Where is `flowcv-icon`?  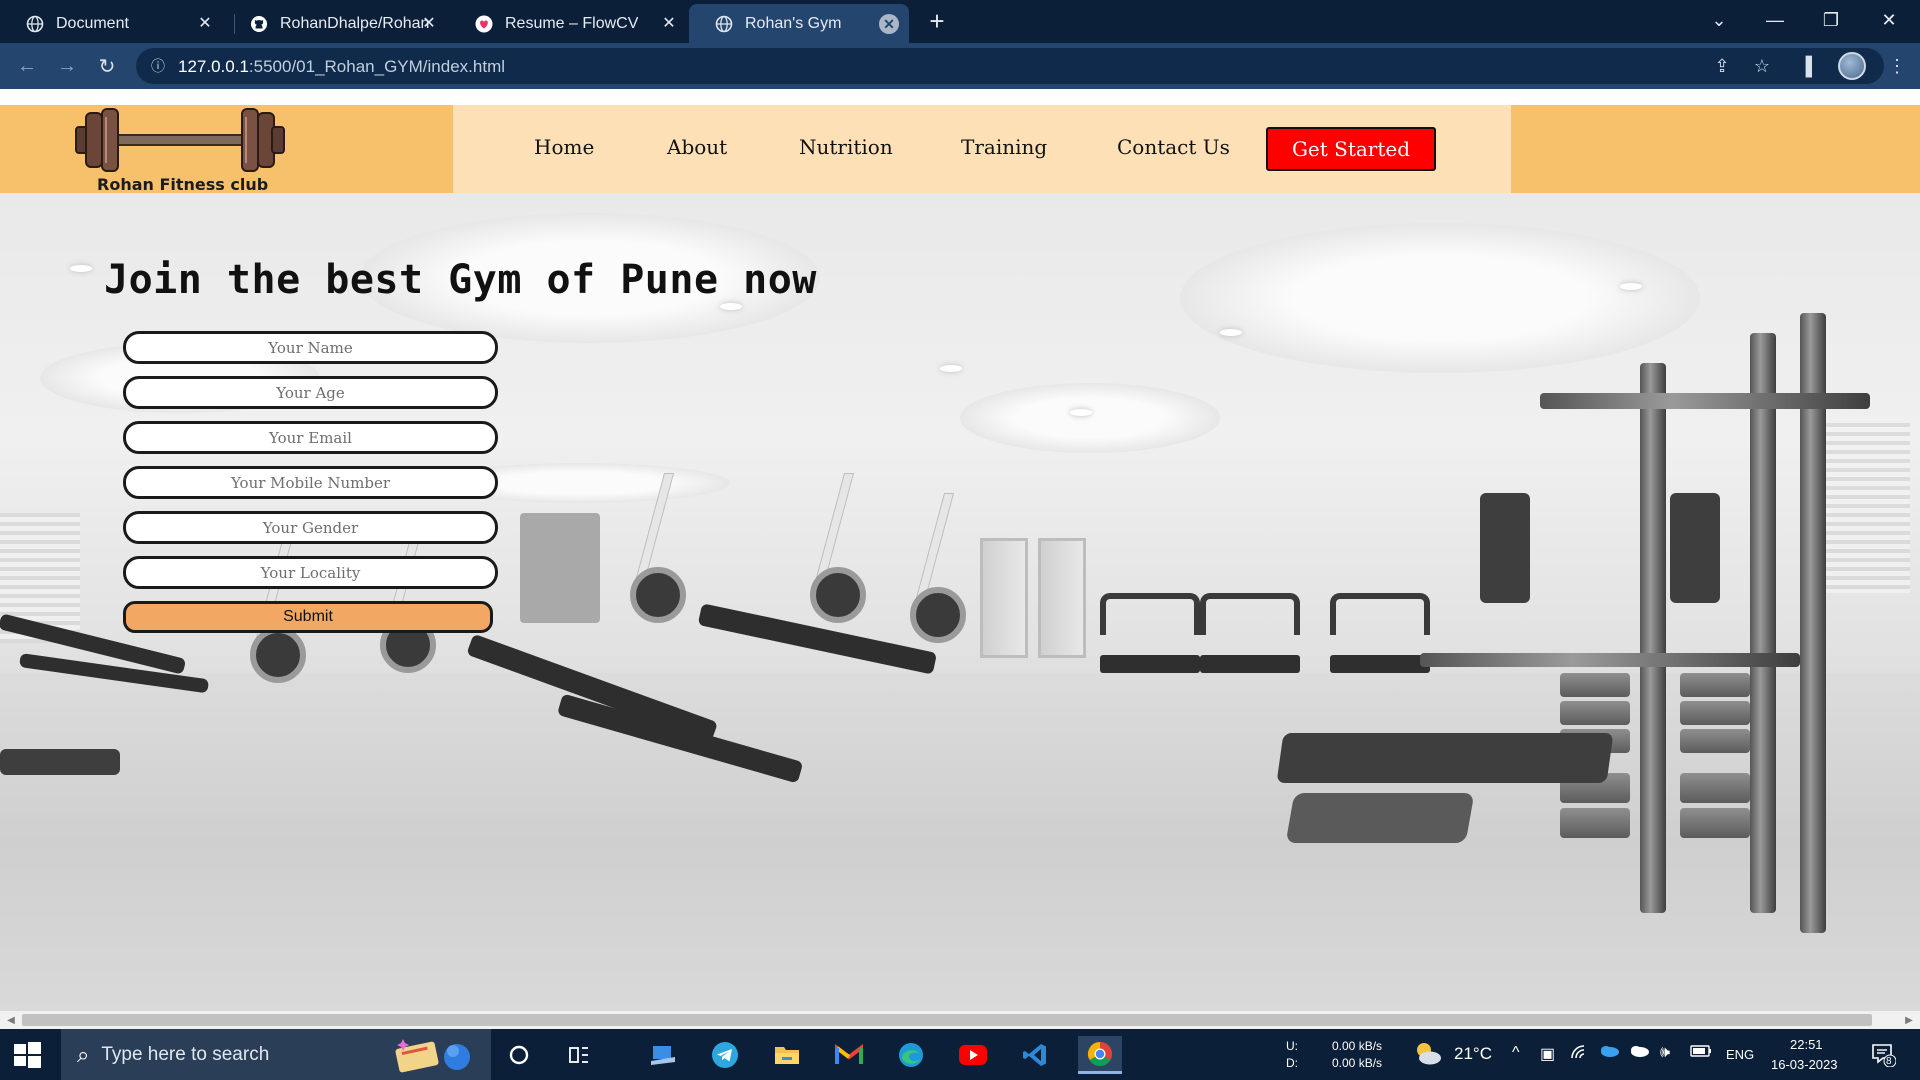 flowcv-icon is located at coordinates (484, 24).